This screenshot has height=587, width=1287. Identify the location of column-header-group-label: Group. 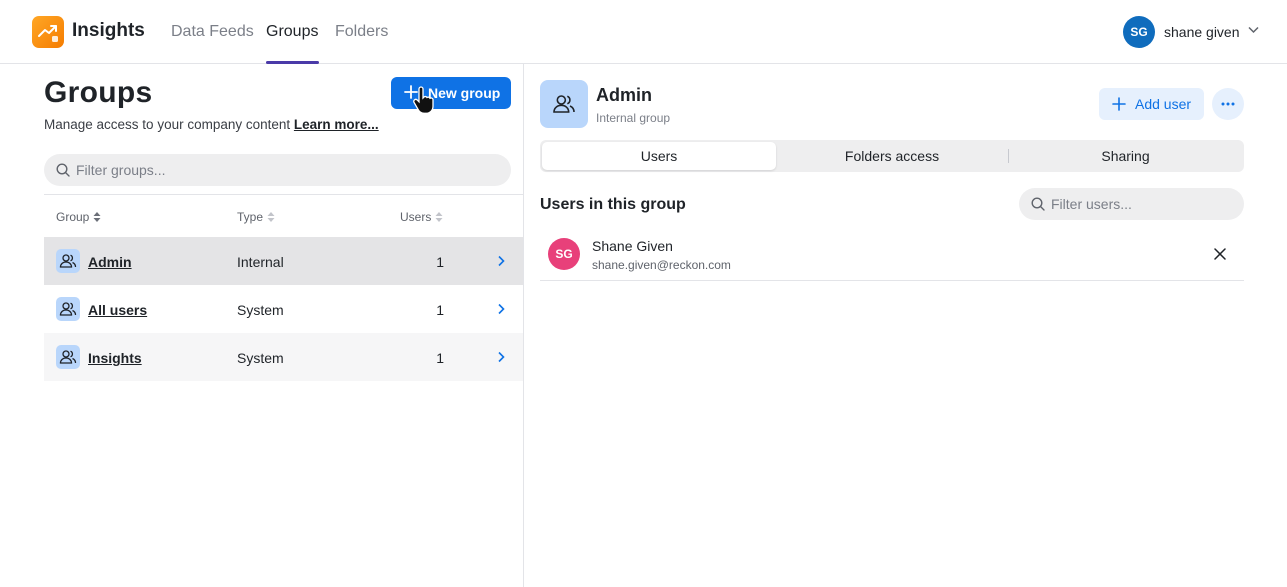
(73, 217).